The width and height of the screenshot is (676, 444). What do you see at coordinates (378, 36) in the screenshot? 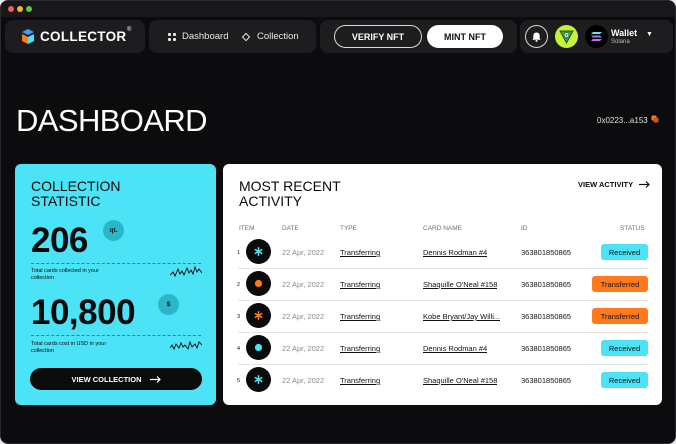
I see `verify-nft-button: VERIFY NFT` at bounding box center [378, 36].